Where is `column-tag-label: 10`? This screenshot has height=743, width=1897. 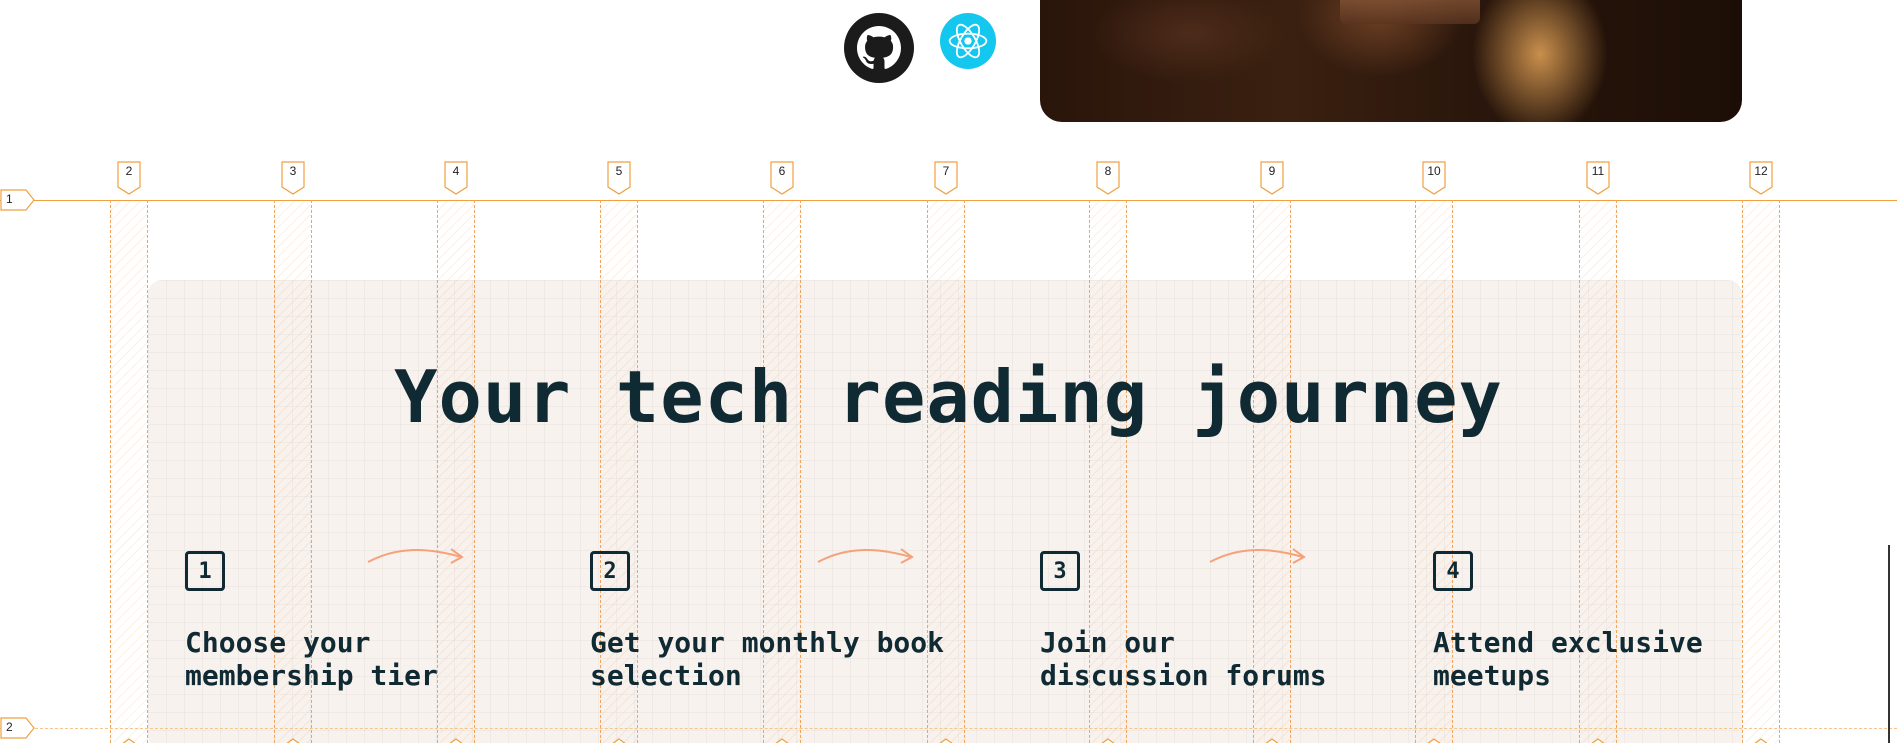
column-tag-label: 10 is located at coordinates (1434, 171).